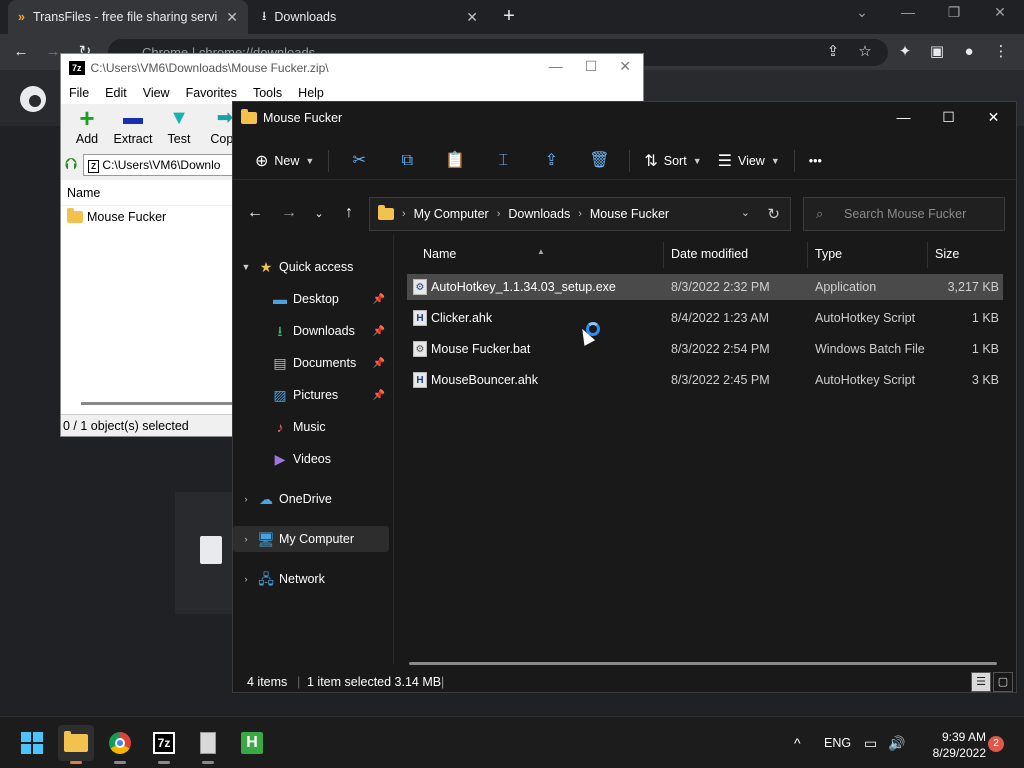 This screenshot has width=1024, height=768. What do you see at coordinates (128, 17) in the screenshot?
I see `tab-transfiles: » TransFiles - free file sharing servi ✕` at bounding box center [128, 17].